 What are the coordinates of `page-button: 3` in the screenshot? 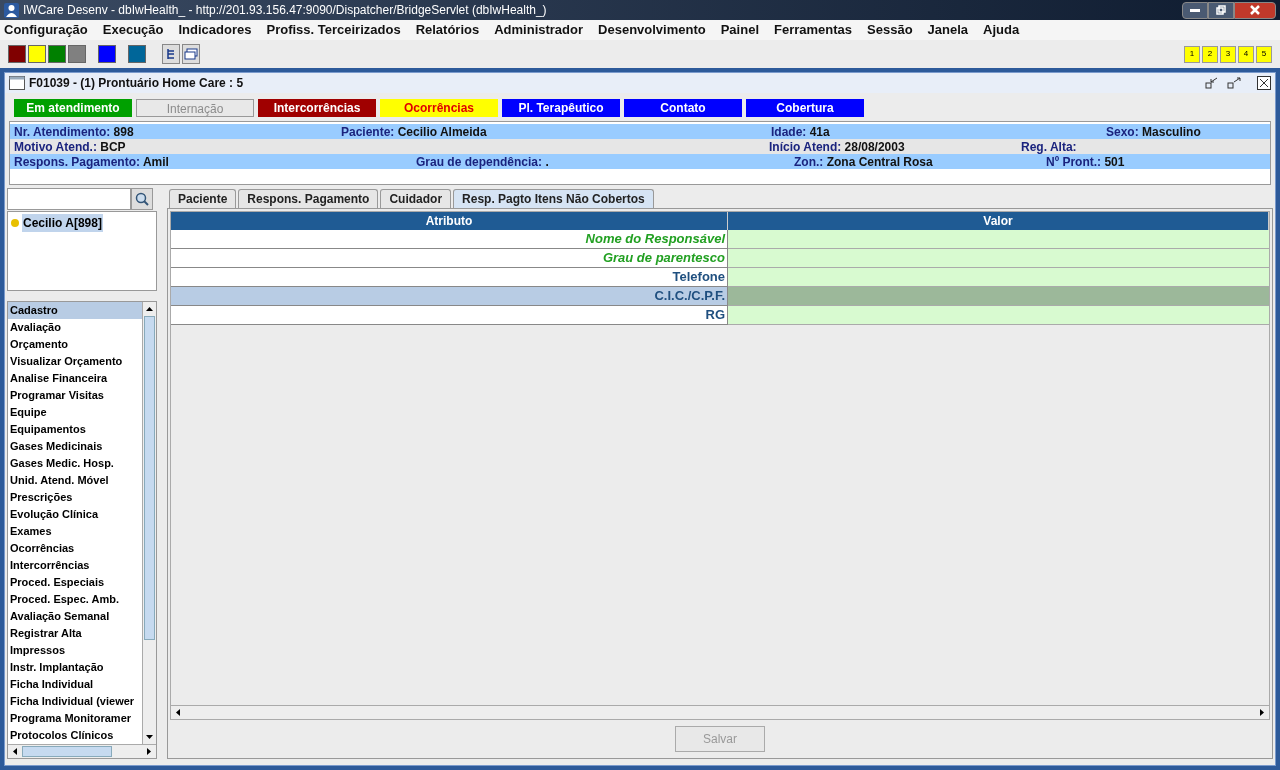 It's located at (1228, 54).